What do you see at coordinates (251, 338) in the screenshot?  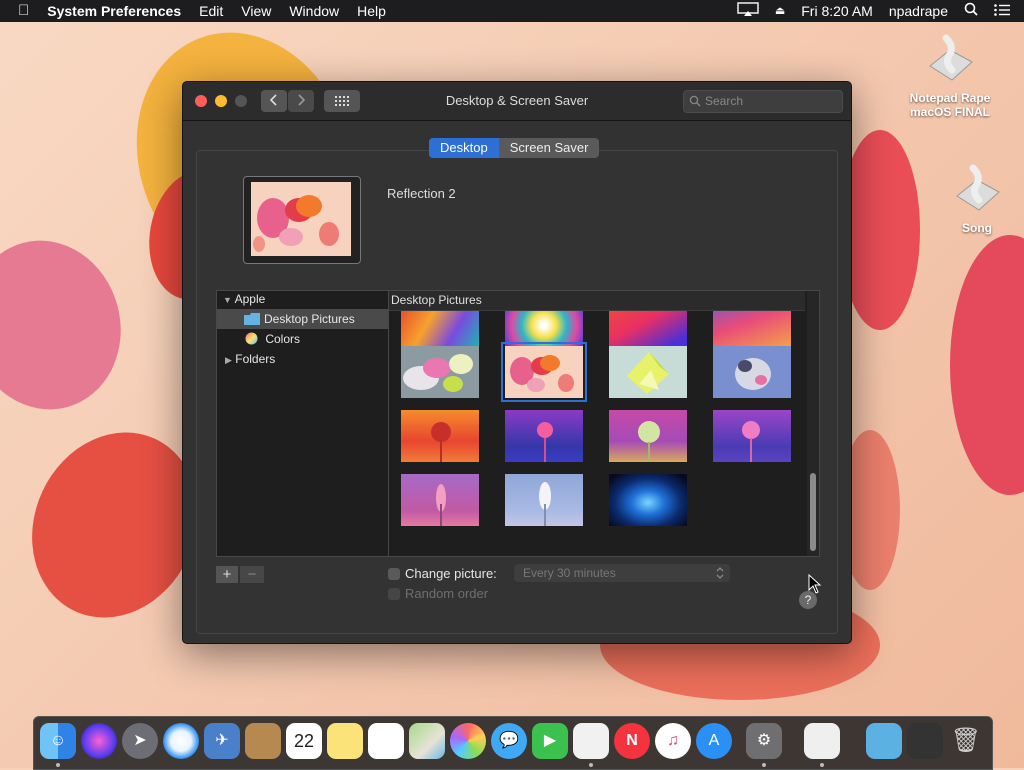 I see `color-wheel-icon` at bounding box center [251, 338].